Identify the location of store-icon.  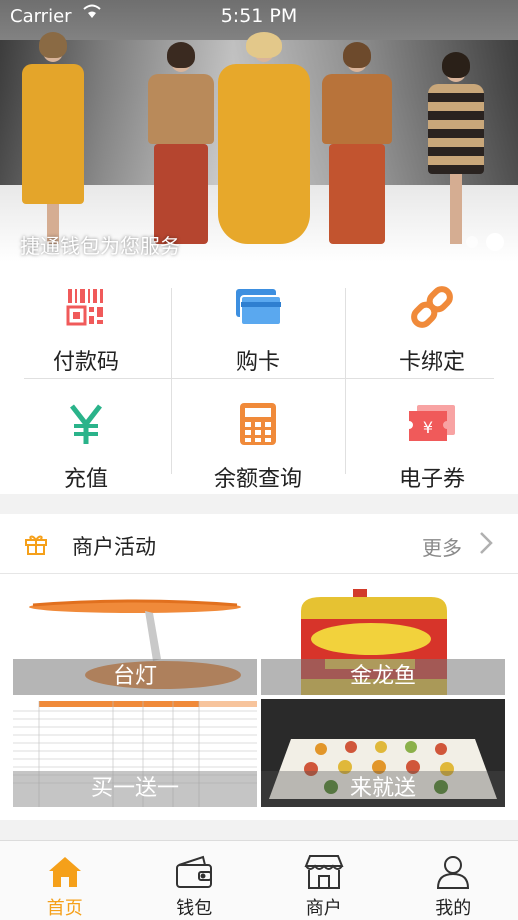
(324, 871).